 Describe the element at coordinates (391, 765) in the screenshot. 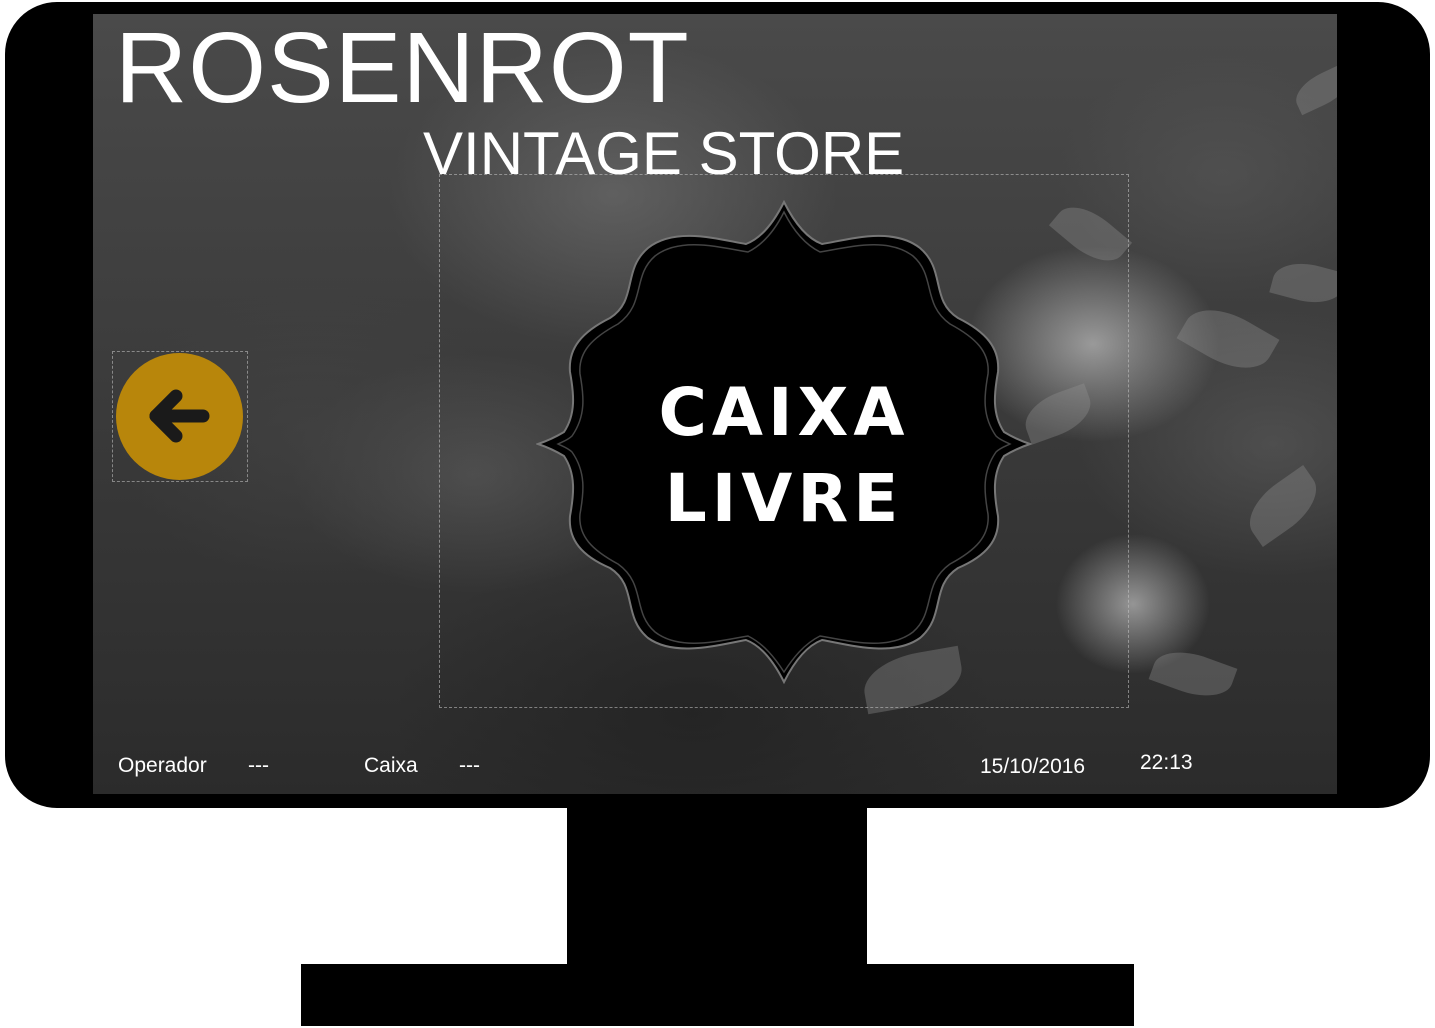

I see `register-label: Caixa` at that location.